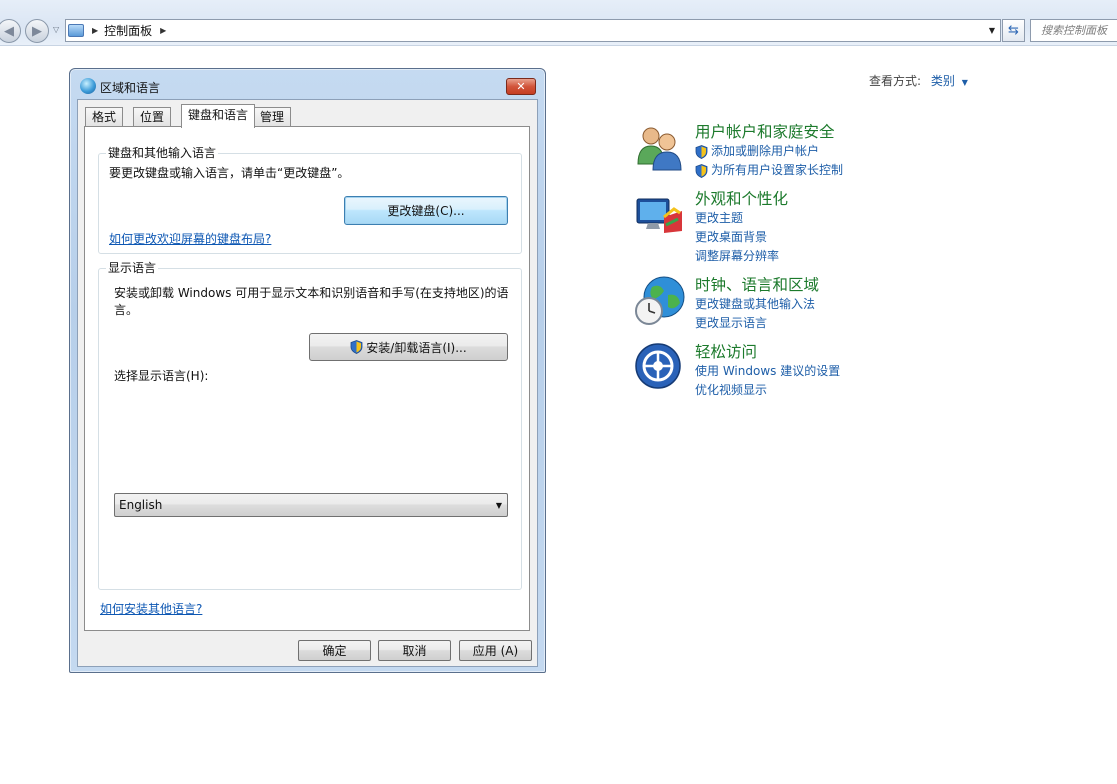 The height and width of the screenshot is (784, 1117). What do you see at coordinates (130, 88) in the screenshot?
I see `dialog-title: 区域和语言` at bounding box center [130, 88].